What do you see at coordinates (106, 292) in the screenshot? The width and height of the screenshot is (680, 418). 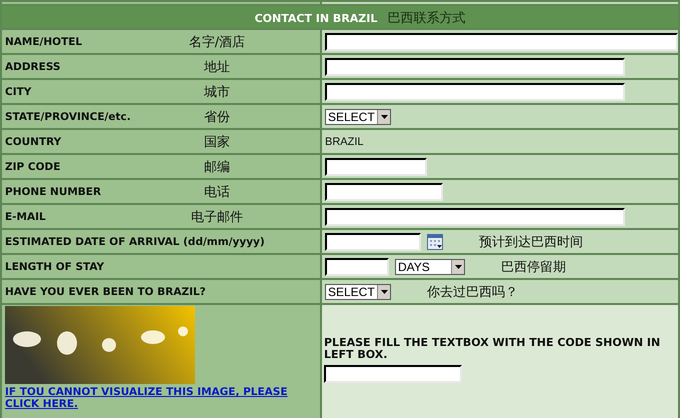 I see `field-label: HAVE YOU EVER BEEN TO BRAZIL?` at bounding box center [106, 292].